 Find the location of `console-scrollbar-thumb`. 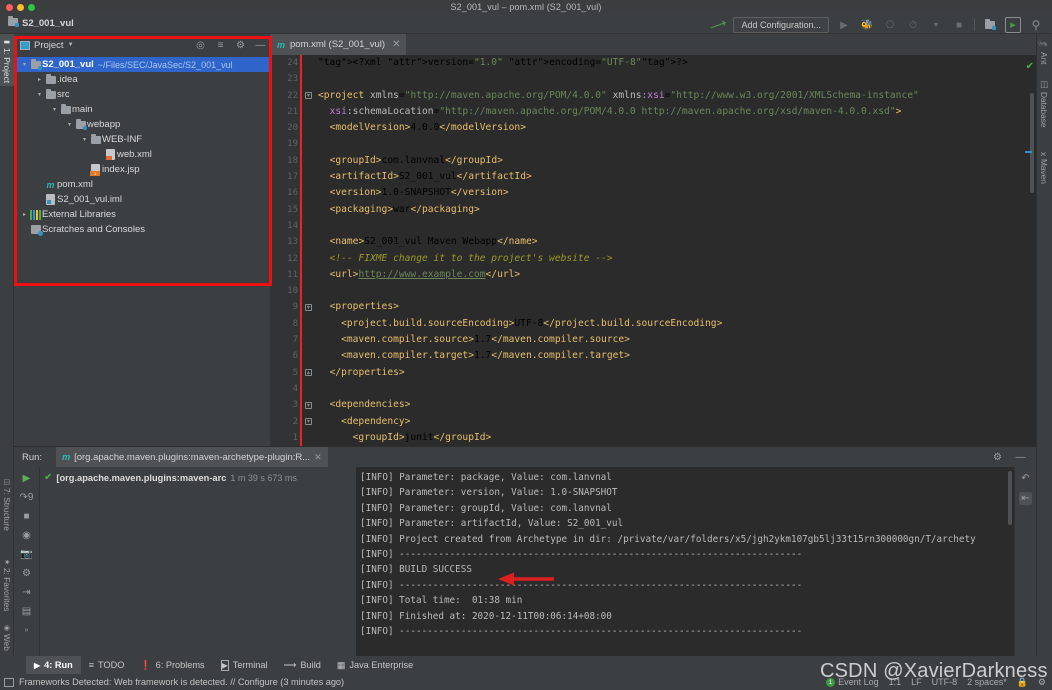

console-scrollbar-thumb is located at coordinates (1010, 498).